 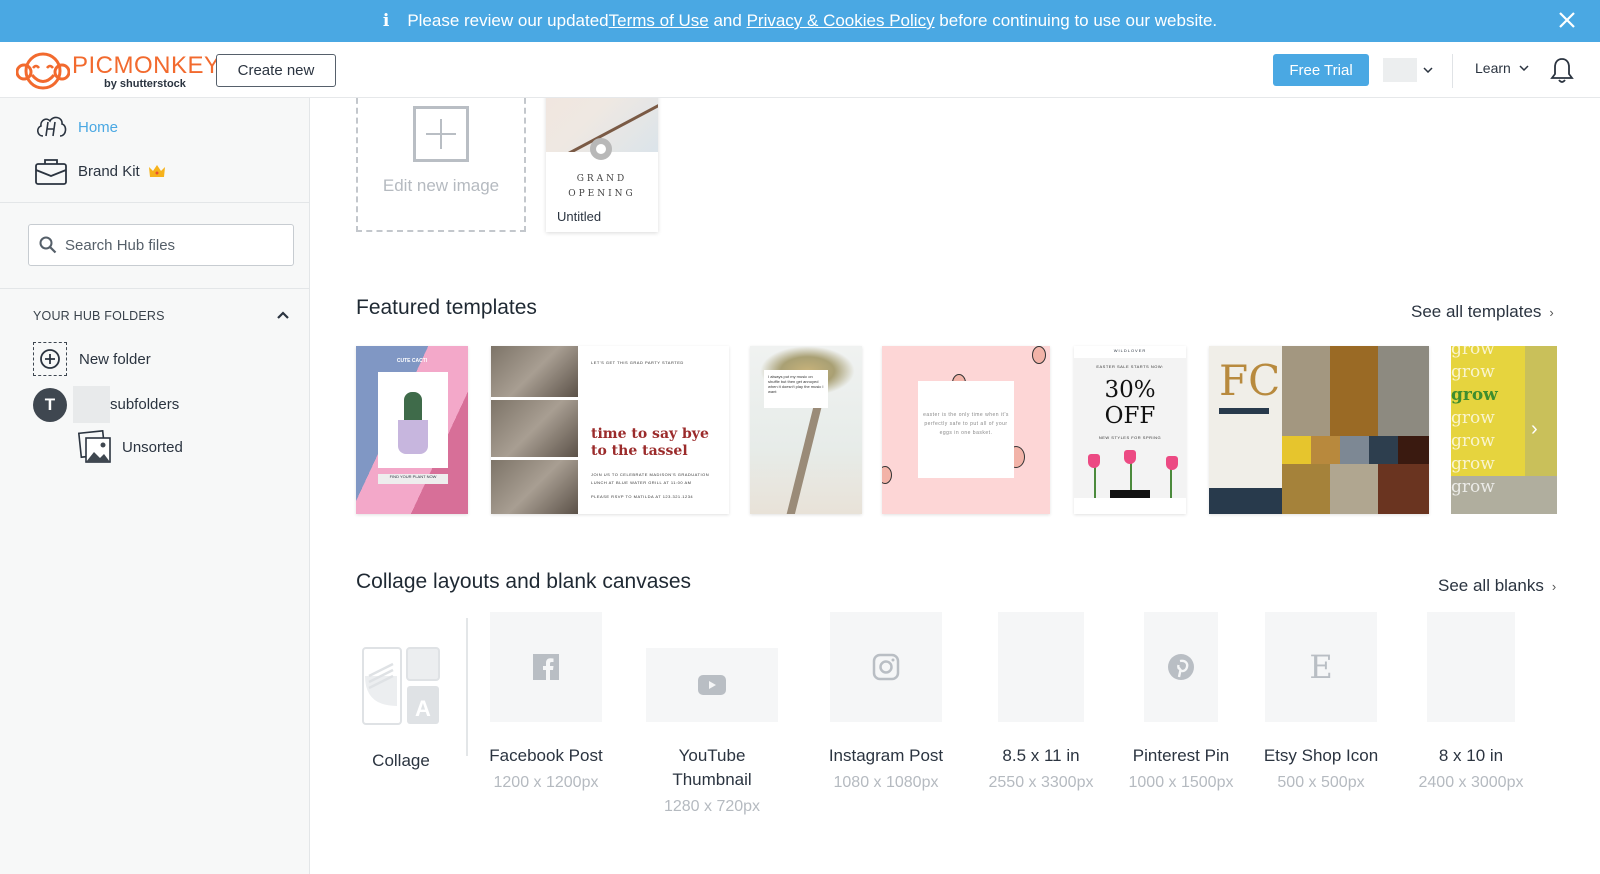 What do you see at coordinates (1567, 20) in the screenshot?
I see `close-icon` at bounding box center [1567, 20].